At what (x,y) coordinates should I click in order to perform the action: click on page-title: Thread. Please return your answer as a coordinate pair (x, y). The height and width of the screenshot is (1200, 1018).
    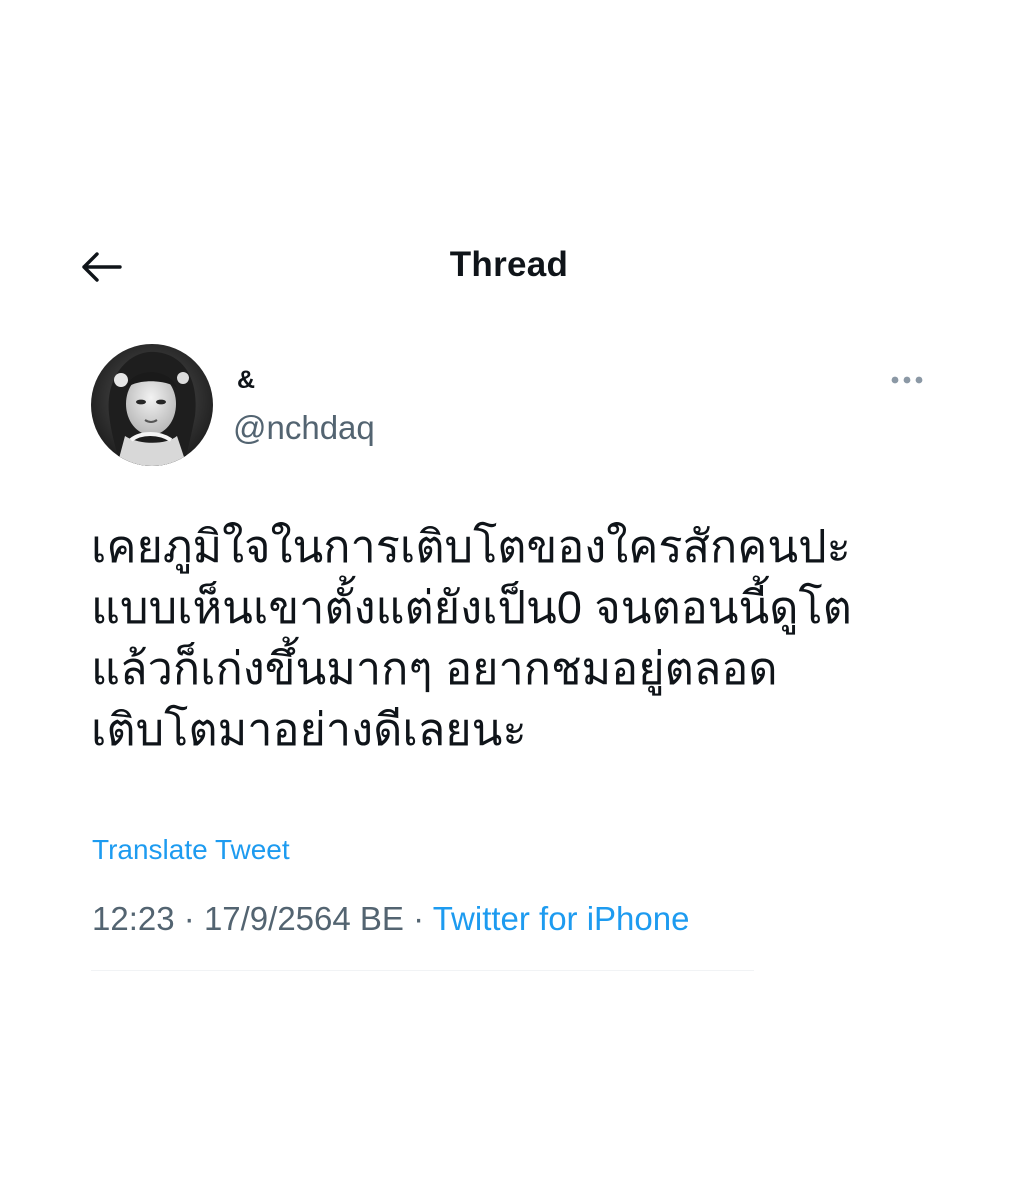
    Looking at the image, I should click on (509, 264).